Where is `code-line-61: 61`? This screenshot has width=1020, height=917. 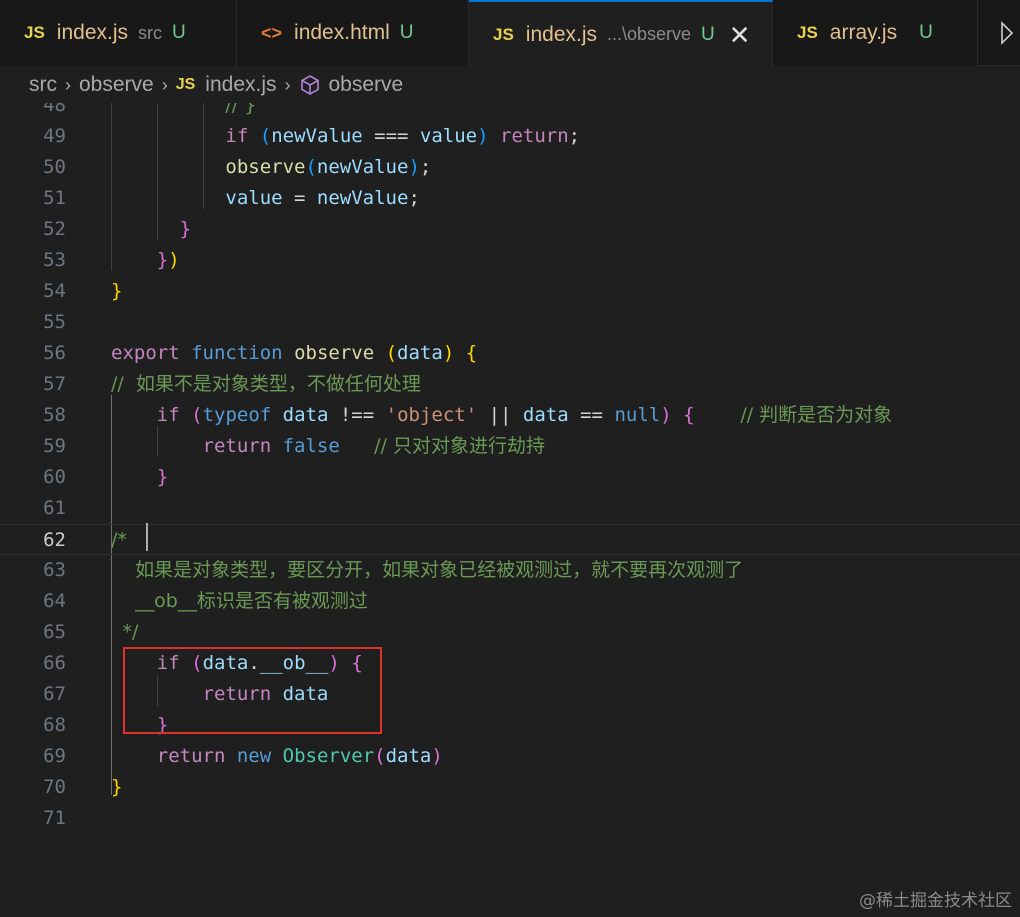 code-line-61: 61 is located at coordinates (510, 508).